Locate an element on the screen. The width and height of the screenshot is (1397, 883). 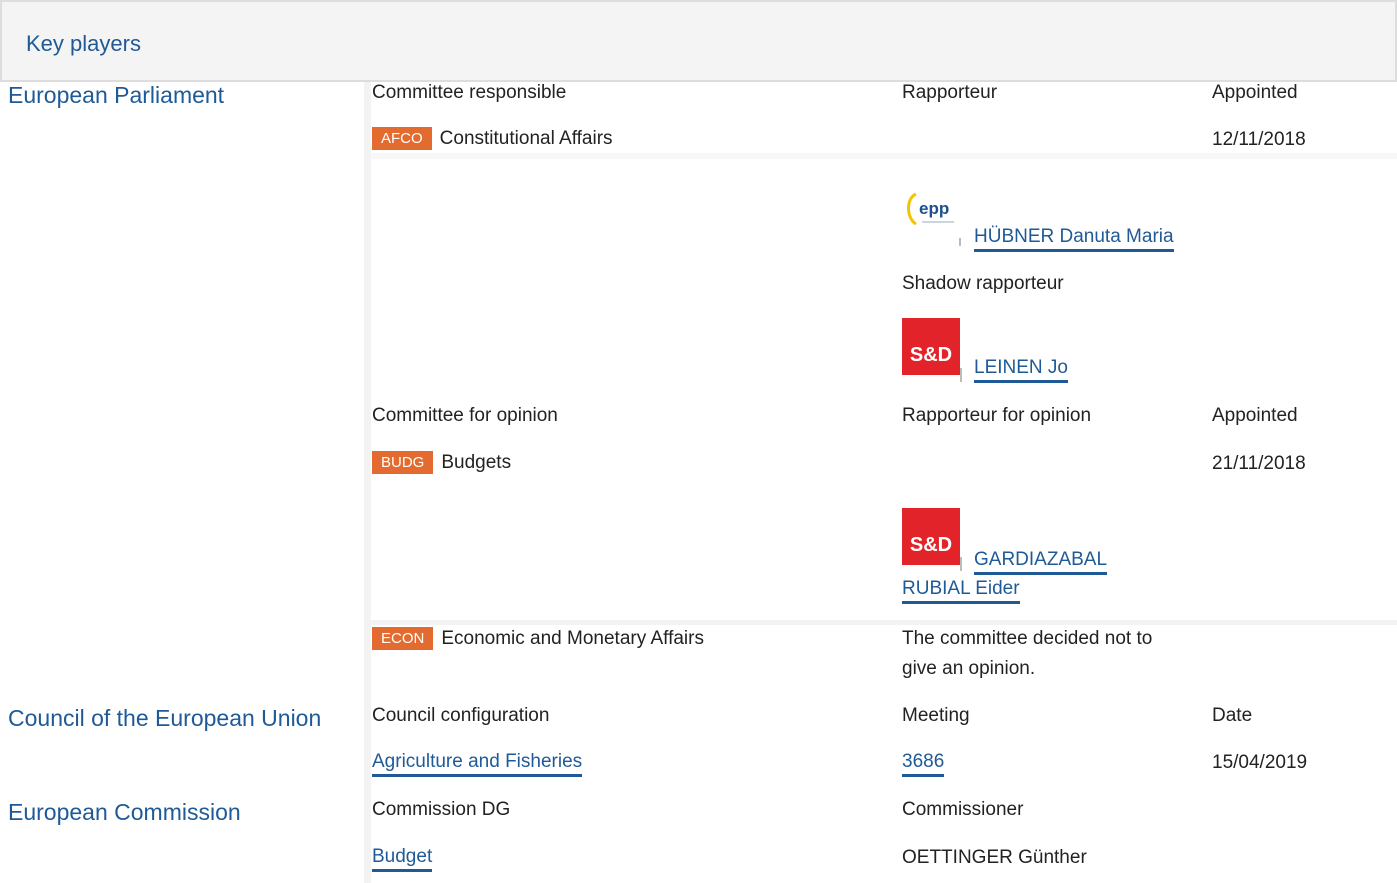
committee-econ: ECON Economic and Monetary Affairs is located at coordinates (538, 638).